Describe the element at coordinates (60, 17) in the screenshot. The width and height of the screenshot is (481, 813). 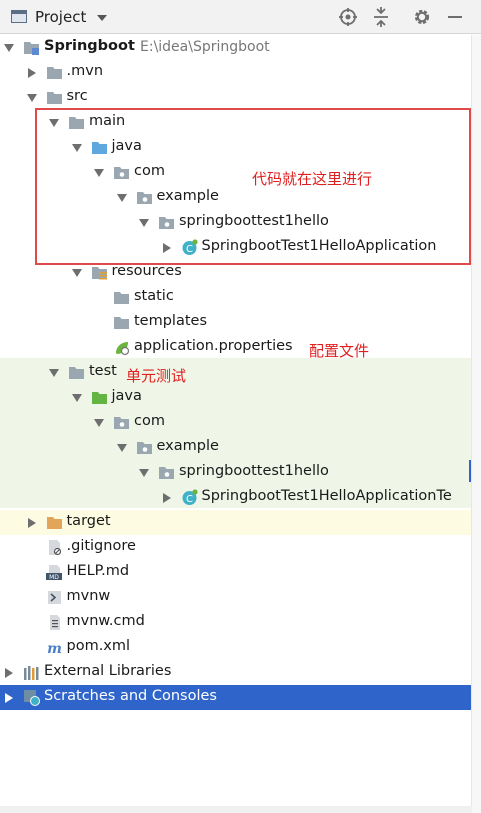
I see `view-title: Project` at that location.